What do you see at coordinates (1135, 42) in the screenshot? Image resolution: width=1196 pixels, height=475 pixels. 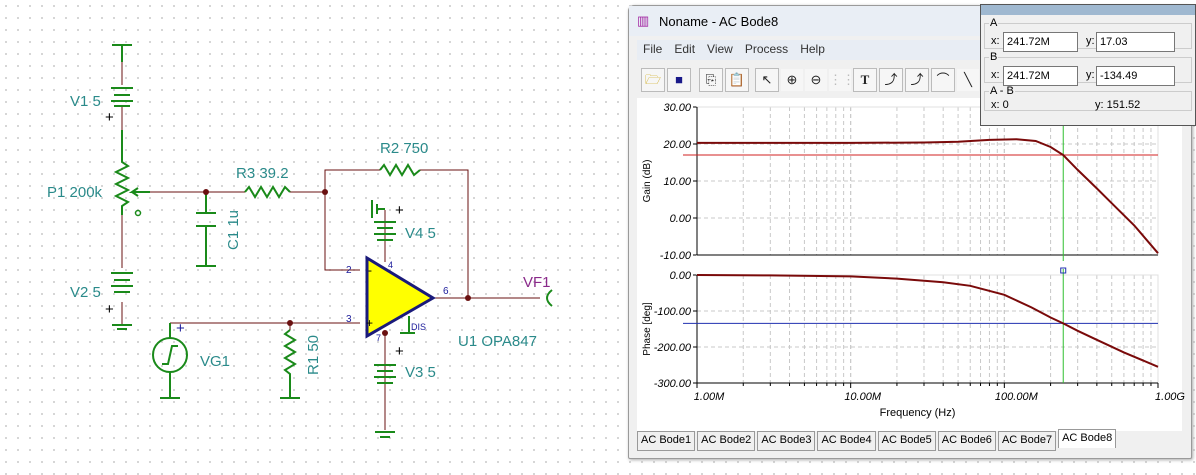 I see `cursor-a-y-field: 17.03` at bounding box center [1135, 42].